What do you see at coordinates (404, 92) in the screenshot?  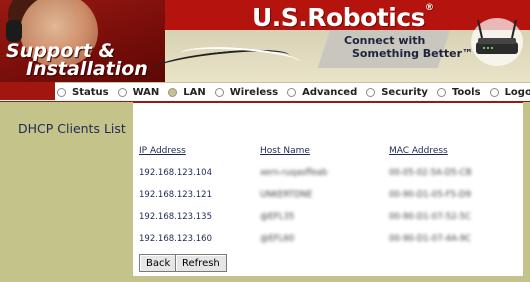 I see `nav-label: Security` at bounding box center [404, 92].